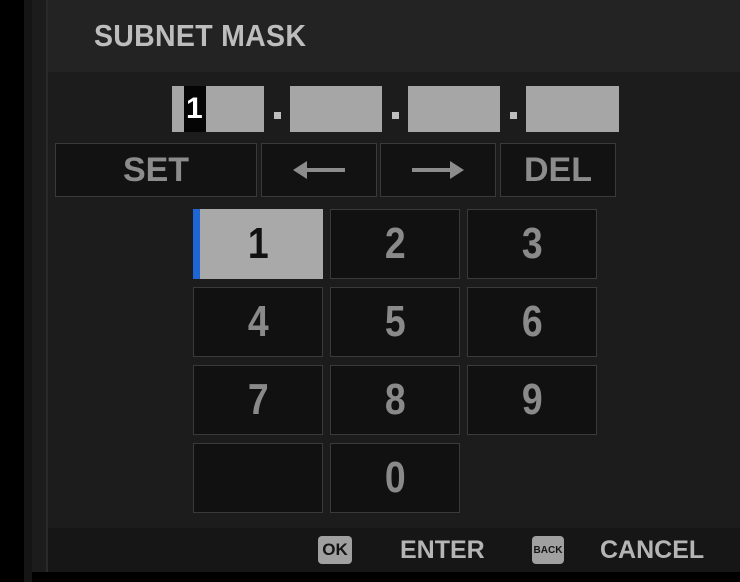  I want to click on key-label: 4, so click(258, 321).